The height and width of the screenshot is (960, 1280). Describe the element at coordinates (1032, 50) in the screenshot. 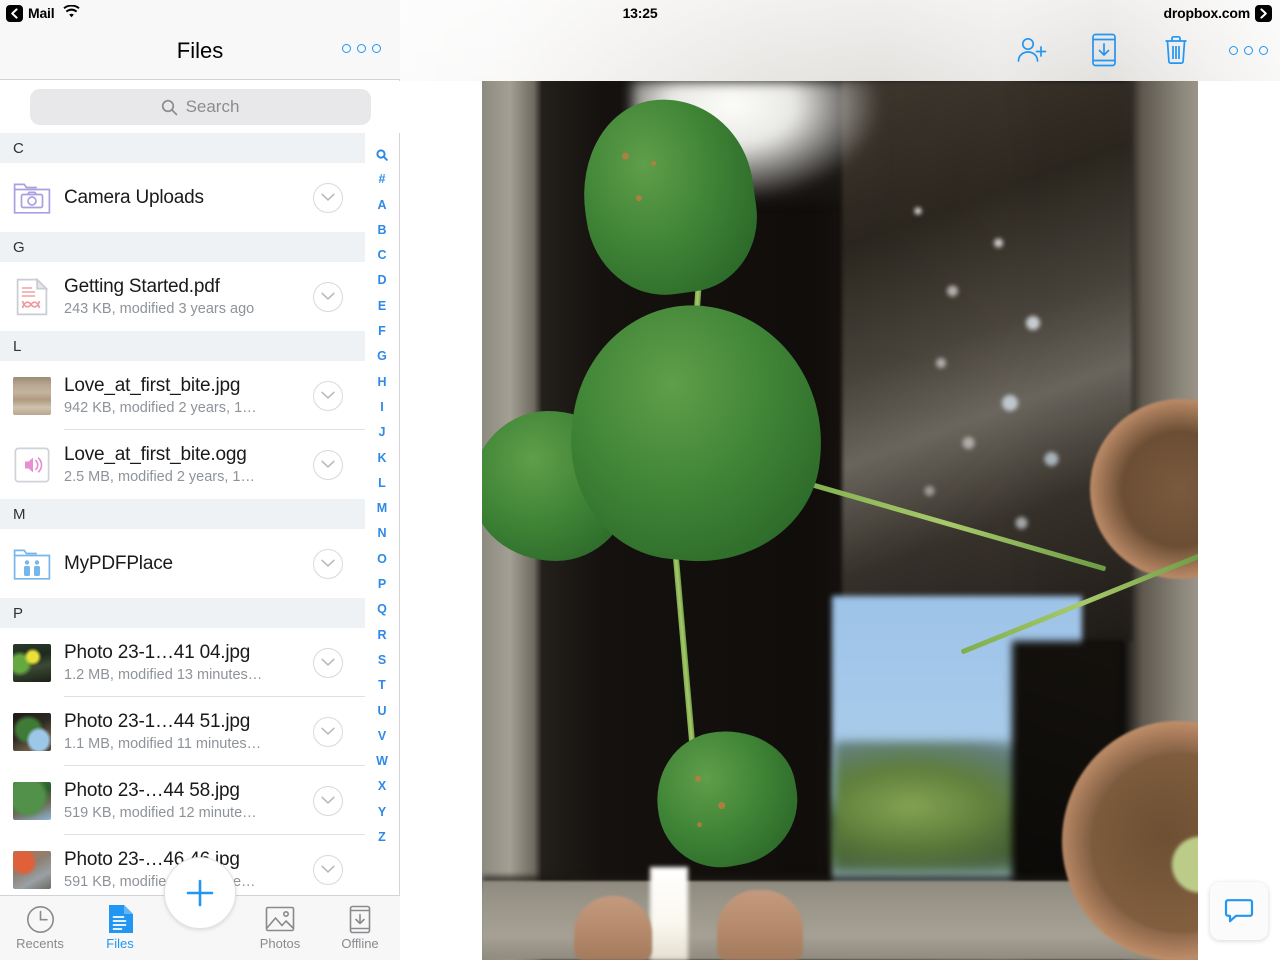

I see `share-add-person-button` at that location.